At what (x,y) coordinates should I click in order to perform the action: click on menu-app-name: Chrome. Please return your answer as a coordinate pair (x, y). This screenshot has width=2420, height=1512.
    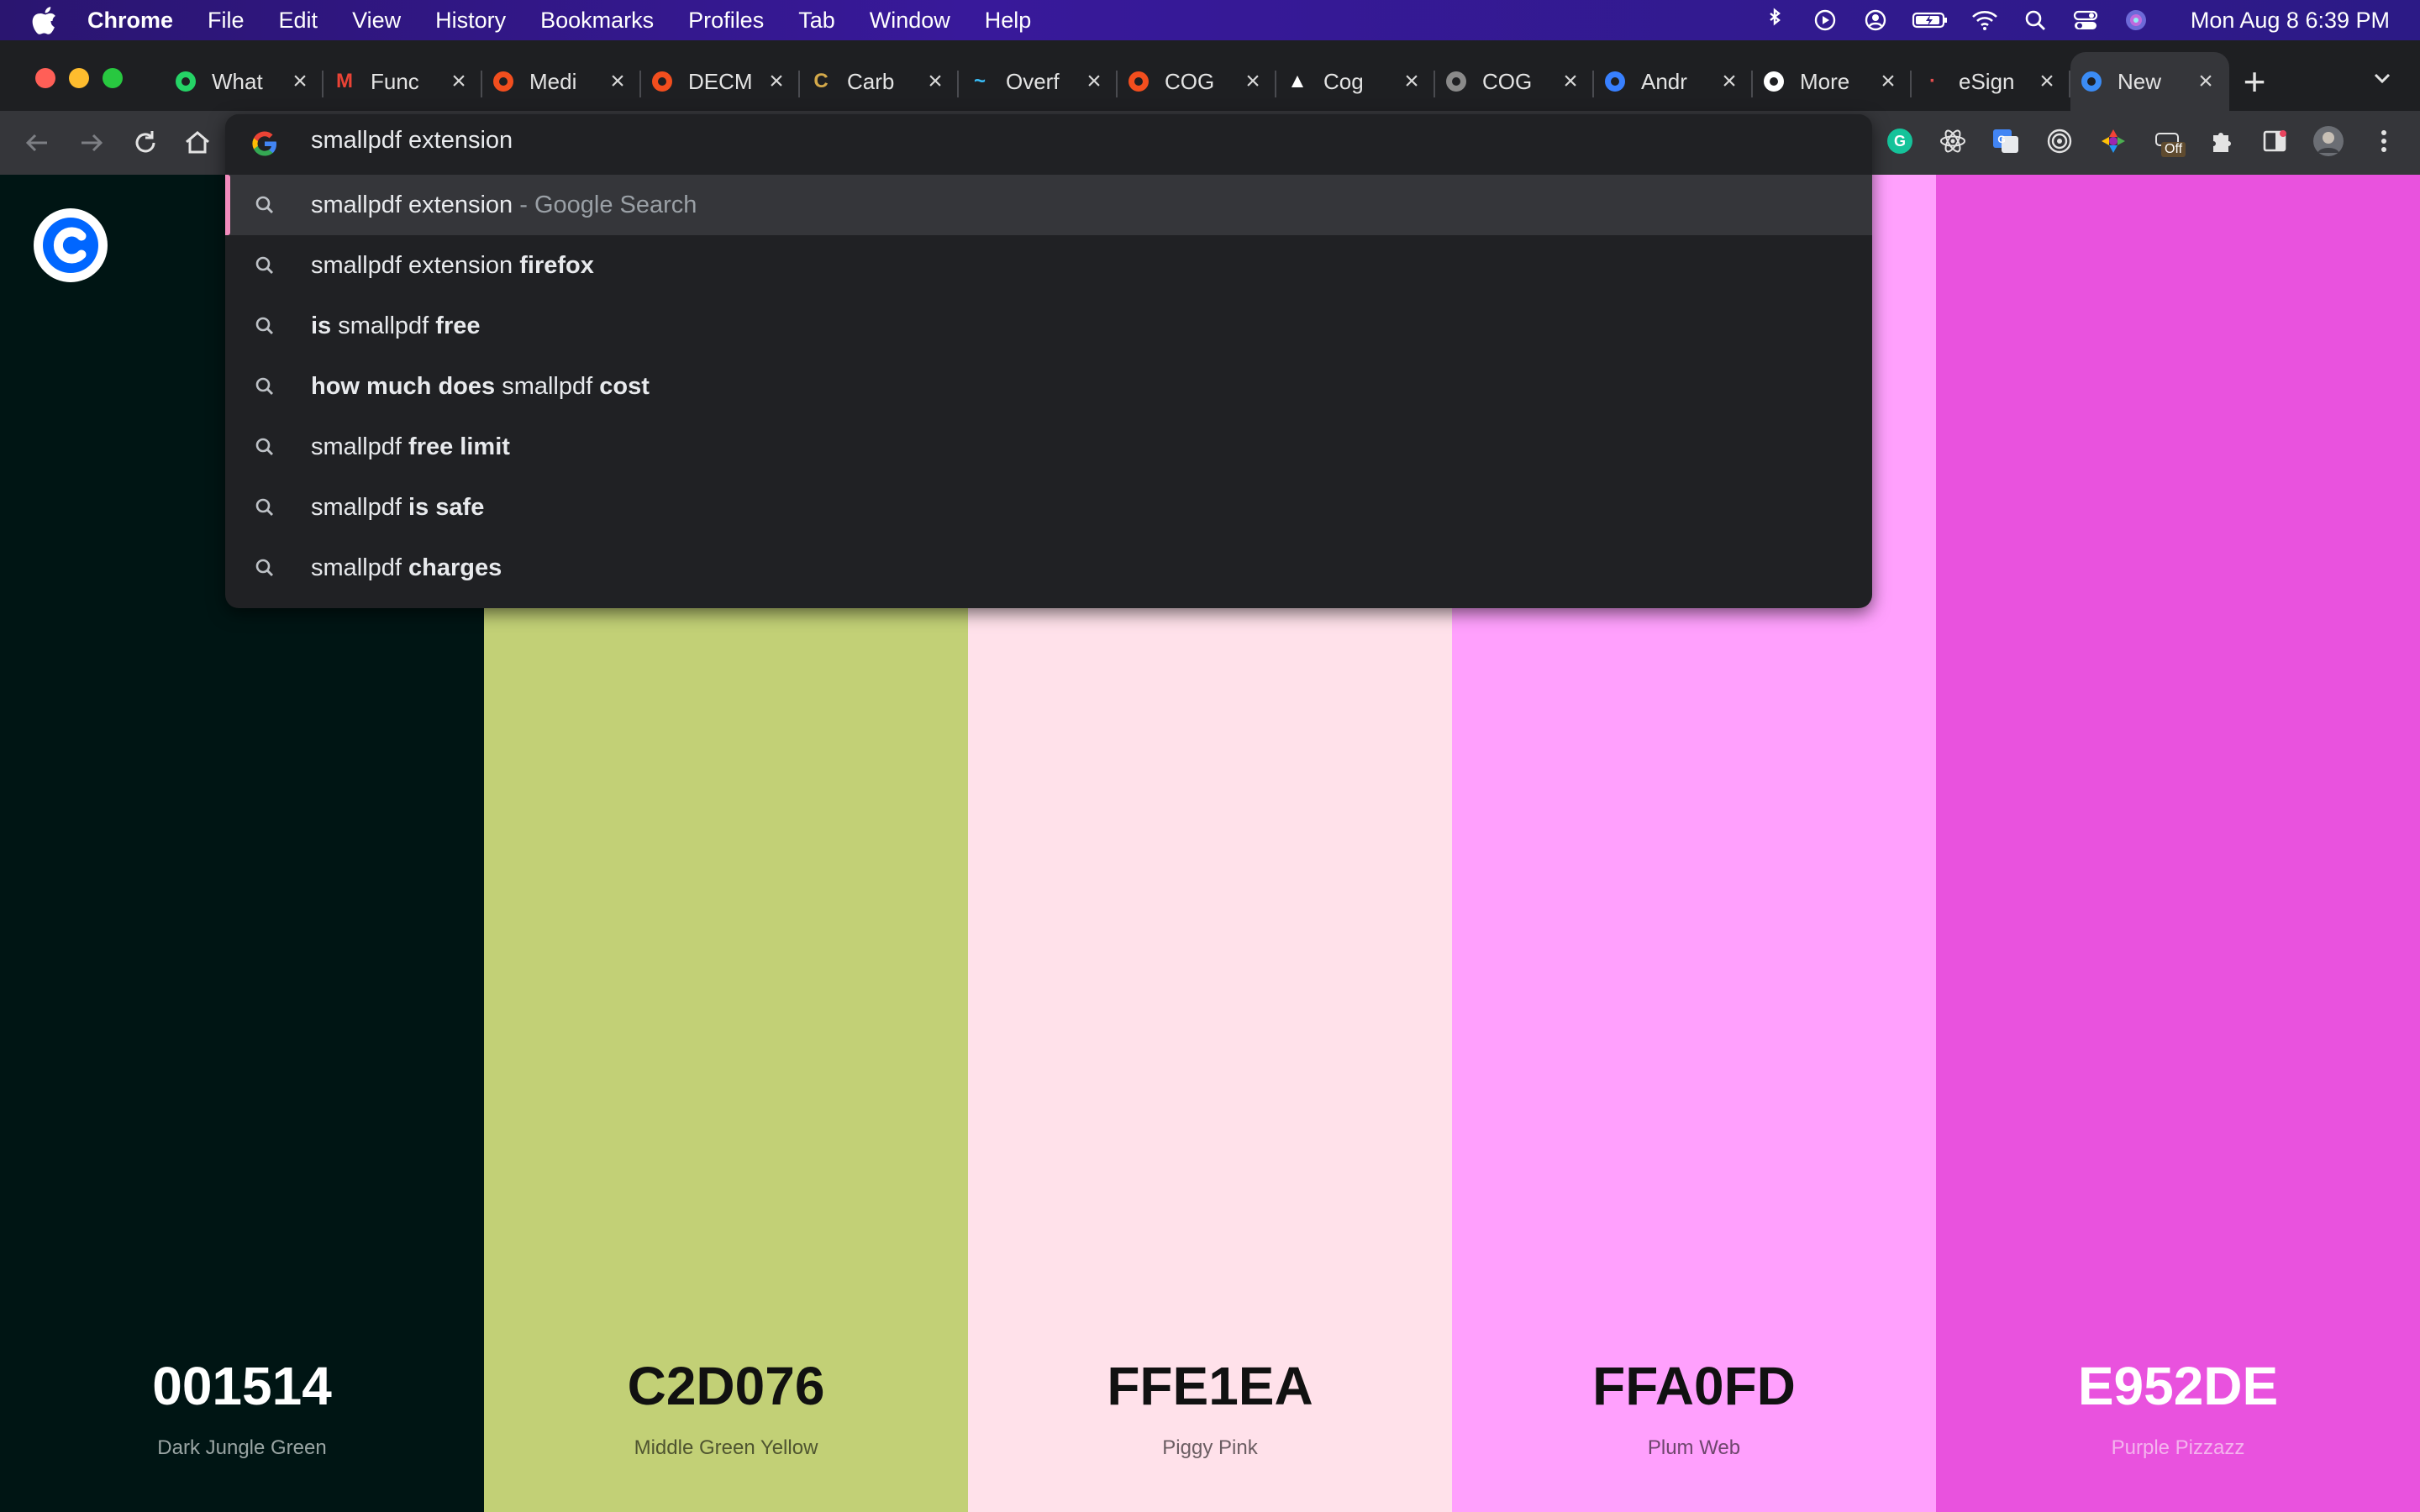
    Looking at the image, I should click on (130, 21).